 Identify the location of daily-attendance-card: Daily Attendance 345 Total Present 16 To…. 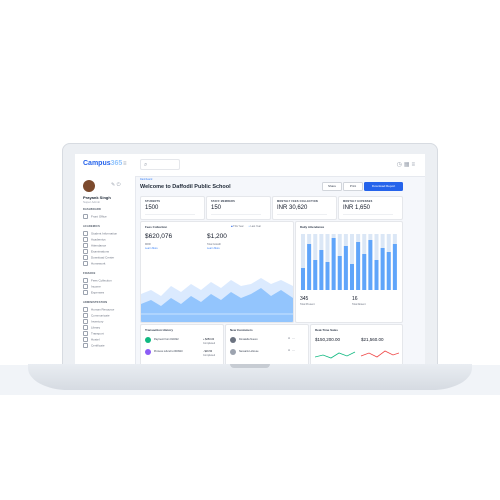
(349, 272).